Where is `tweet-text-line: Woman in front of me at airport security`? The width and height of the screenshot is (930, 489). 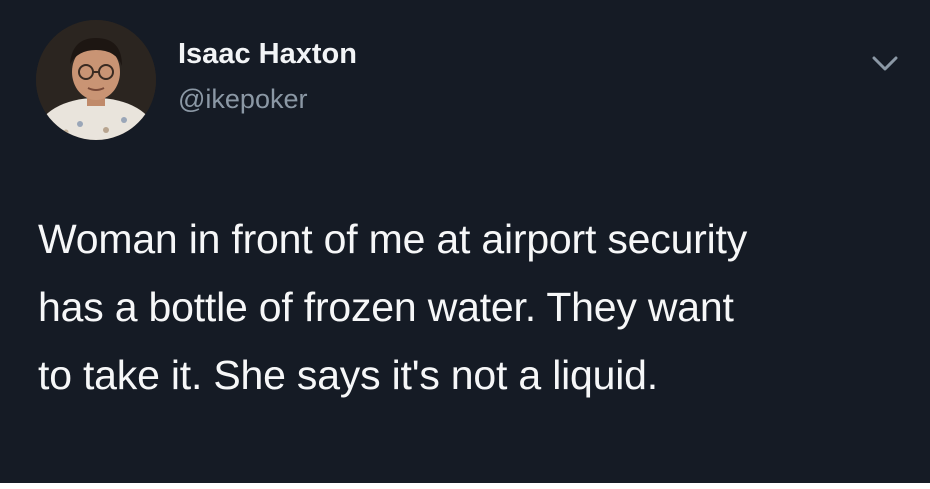
tweet-text-line: Woman in front of me at airport security is located at coordinates (393, 239).